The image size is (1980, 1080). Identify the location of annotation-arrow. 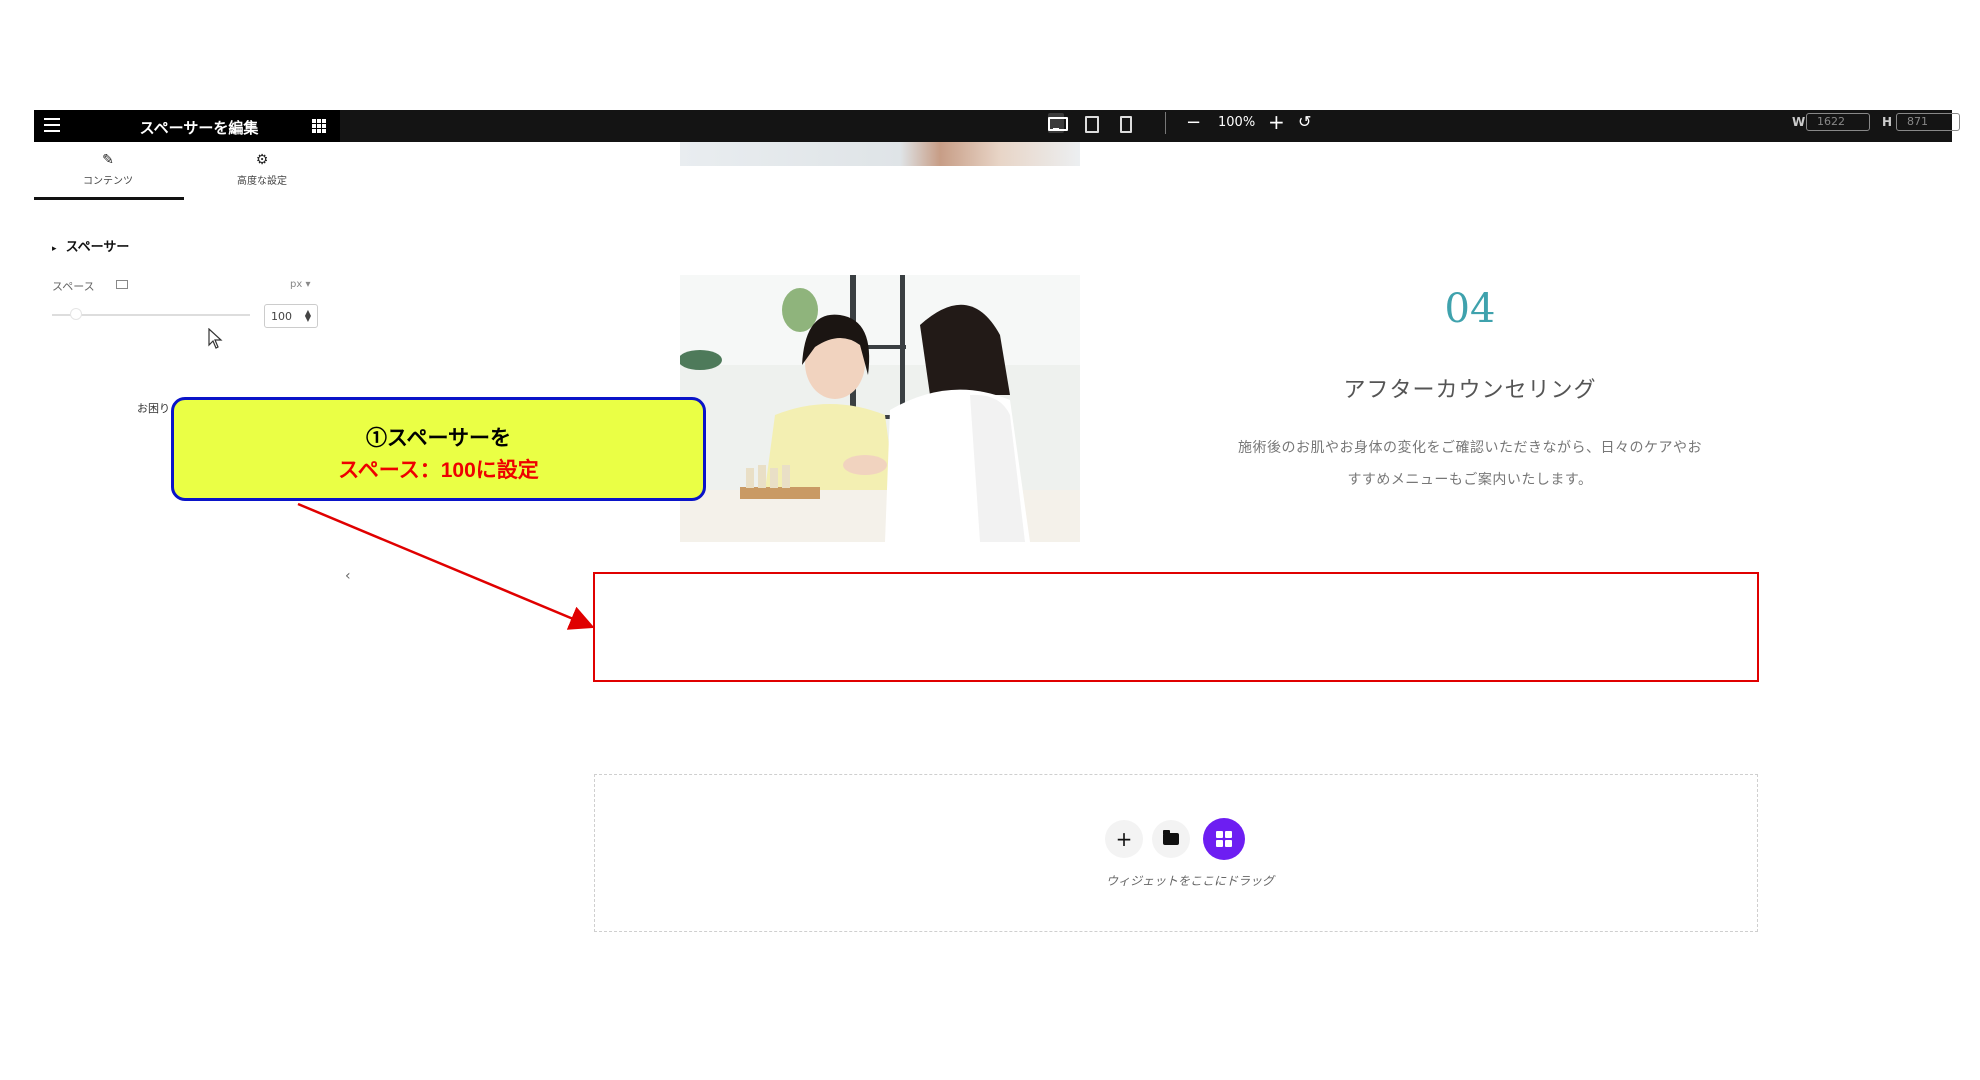
(446, 566).